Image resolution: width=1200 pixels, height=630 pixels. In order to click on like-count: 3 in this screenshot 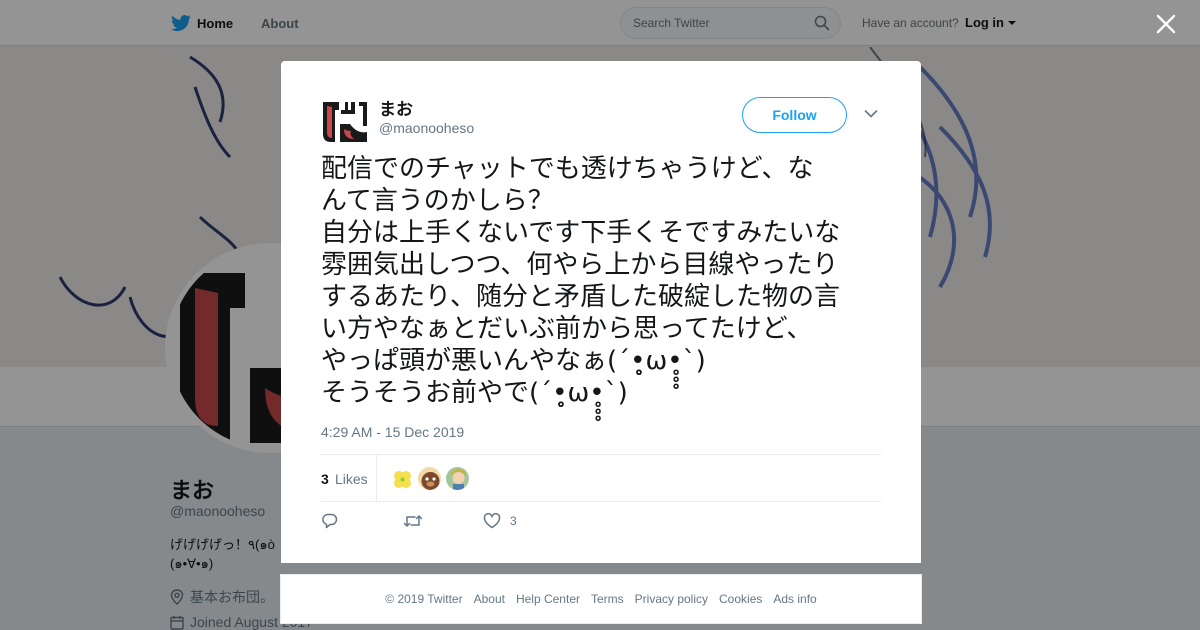, I will do `click(513, 521)`.